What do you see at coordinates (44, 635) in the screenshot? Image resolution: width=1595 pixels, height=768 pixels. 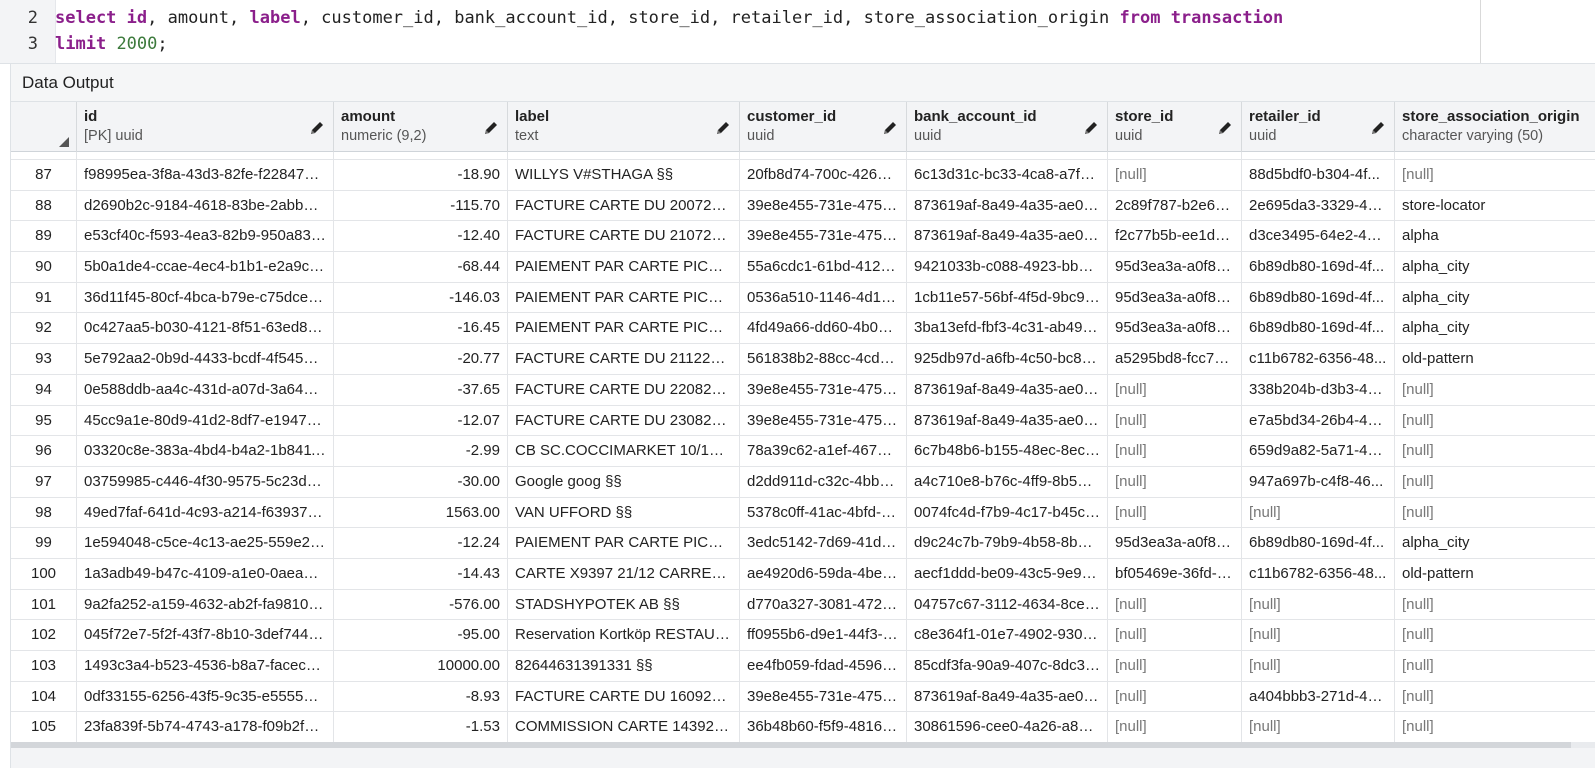 I see `row-number: 102` at bounding box center [44, 635].